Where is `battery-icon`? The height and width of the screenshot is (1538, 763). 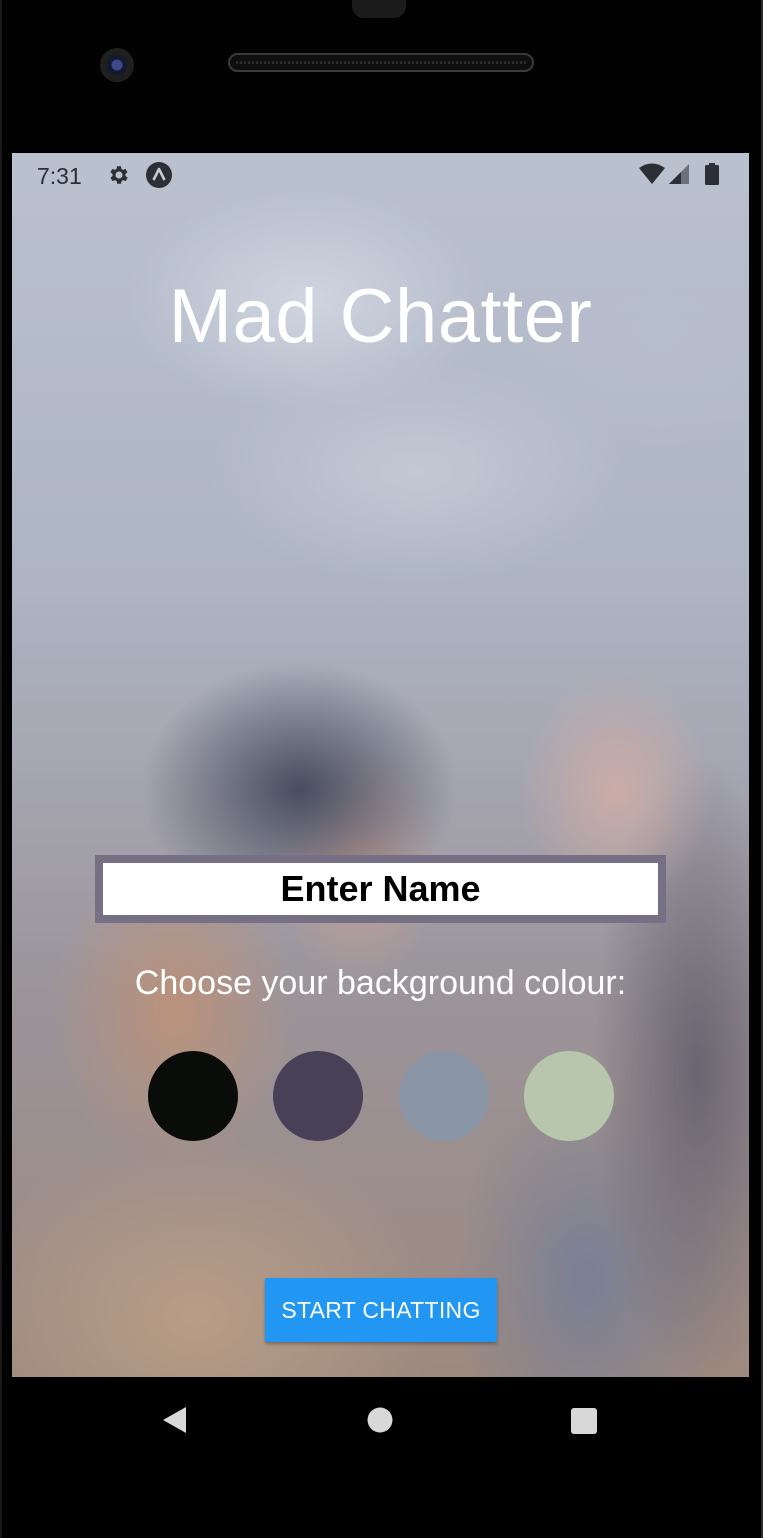 battery-icon is located at coordinates (712, 174).